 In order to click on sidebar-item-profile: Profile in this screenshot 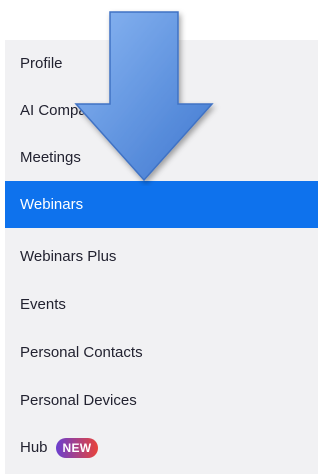, I will do `click(161, 63)`.